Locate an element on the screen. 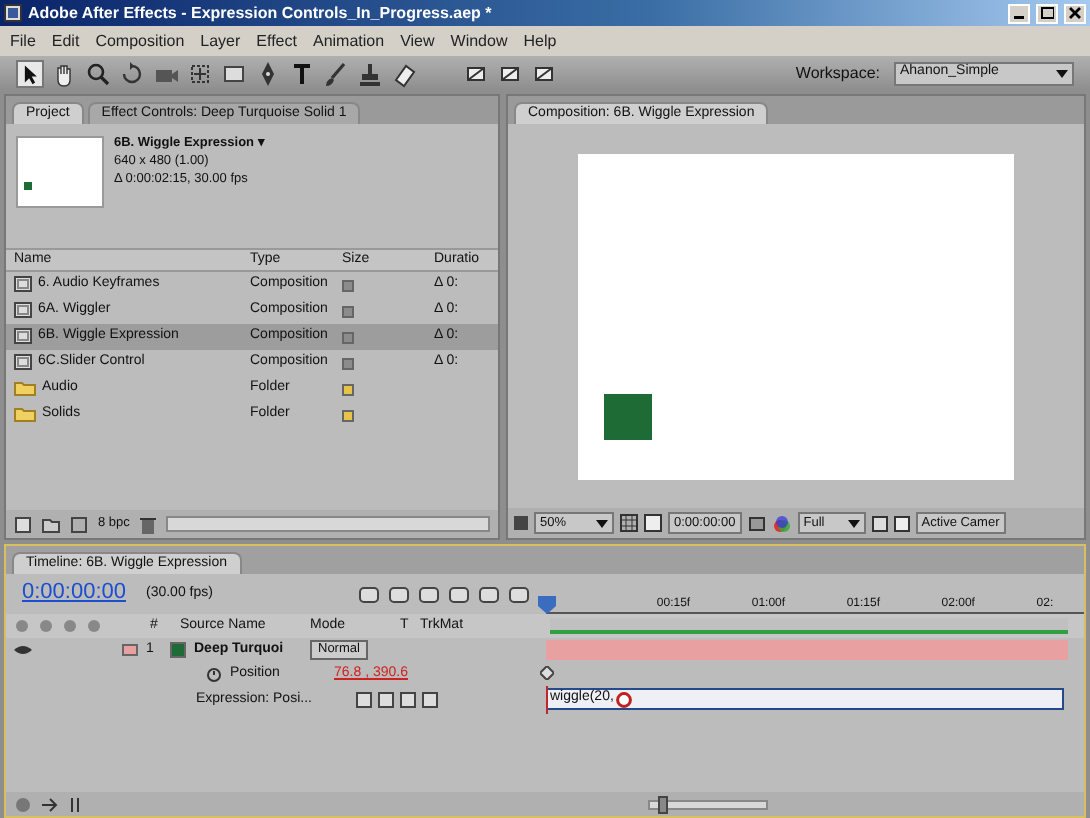 Image resolution: width=1090 pixels, height=818 pixels. rotate-tool-icon is located at coordinates (132, 73).